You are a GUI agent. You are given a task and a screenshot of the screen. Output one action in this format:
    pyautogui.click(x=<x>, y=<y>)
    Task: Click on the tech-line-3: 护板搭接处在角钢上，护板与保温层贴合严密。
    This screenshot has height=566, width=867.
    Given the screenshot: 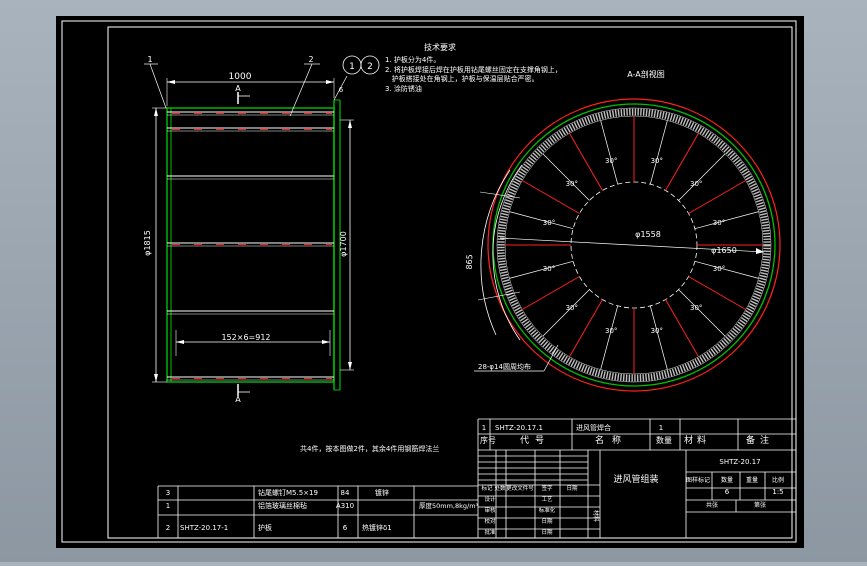 What is the action you would take?
    pyautogui.click(x=462, y=78)
    